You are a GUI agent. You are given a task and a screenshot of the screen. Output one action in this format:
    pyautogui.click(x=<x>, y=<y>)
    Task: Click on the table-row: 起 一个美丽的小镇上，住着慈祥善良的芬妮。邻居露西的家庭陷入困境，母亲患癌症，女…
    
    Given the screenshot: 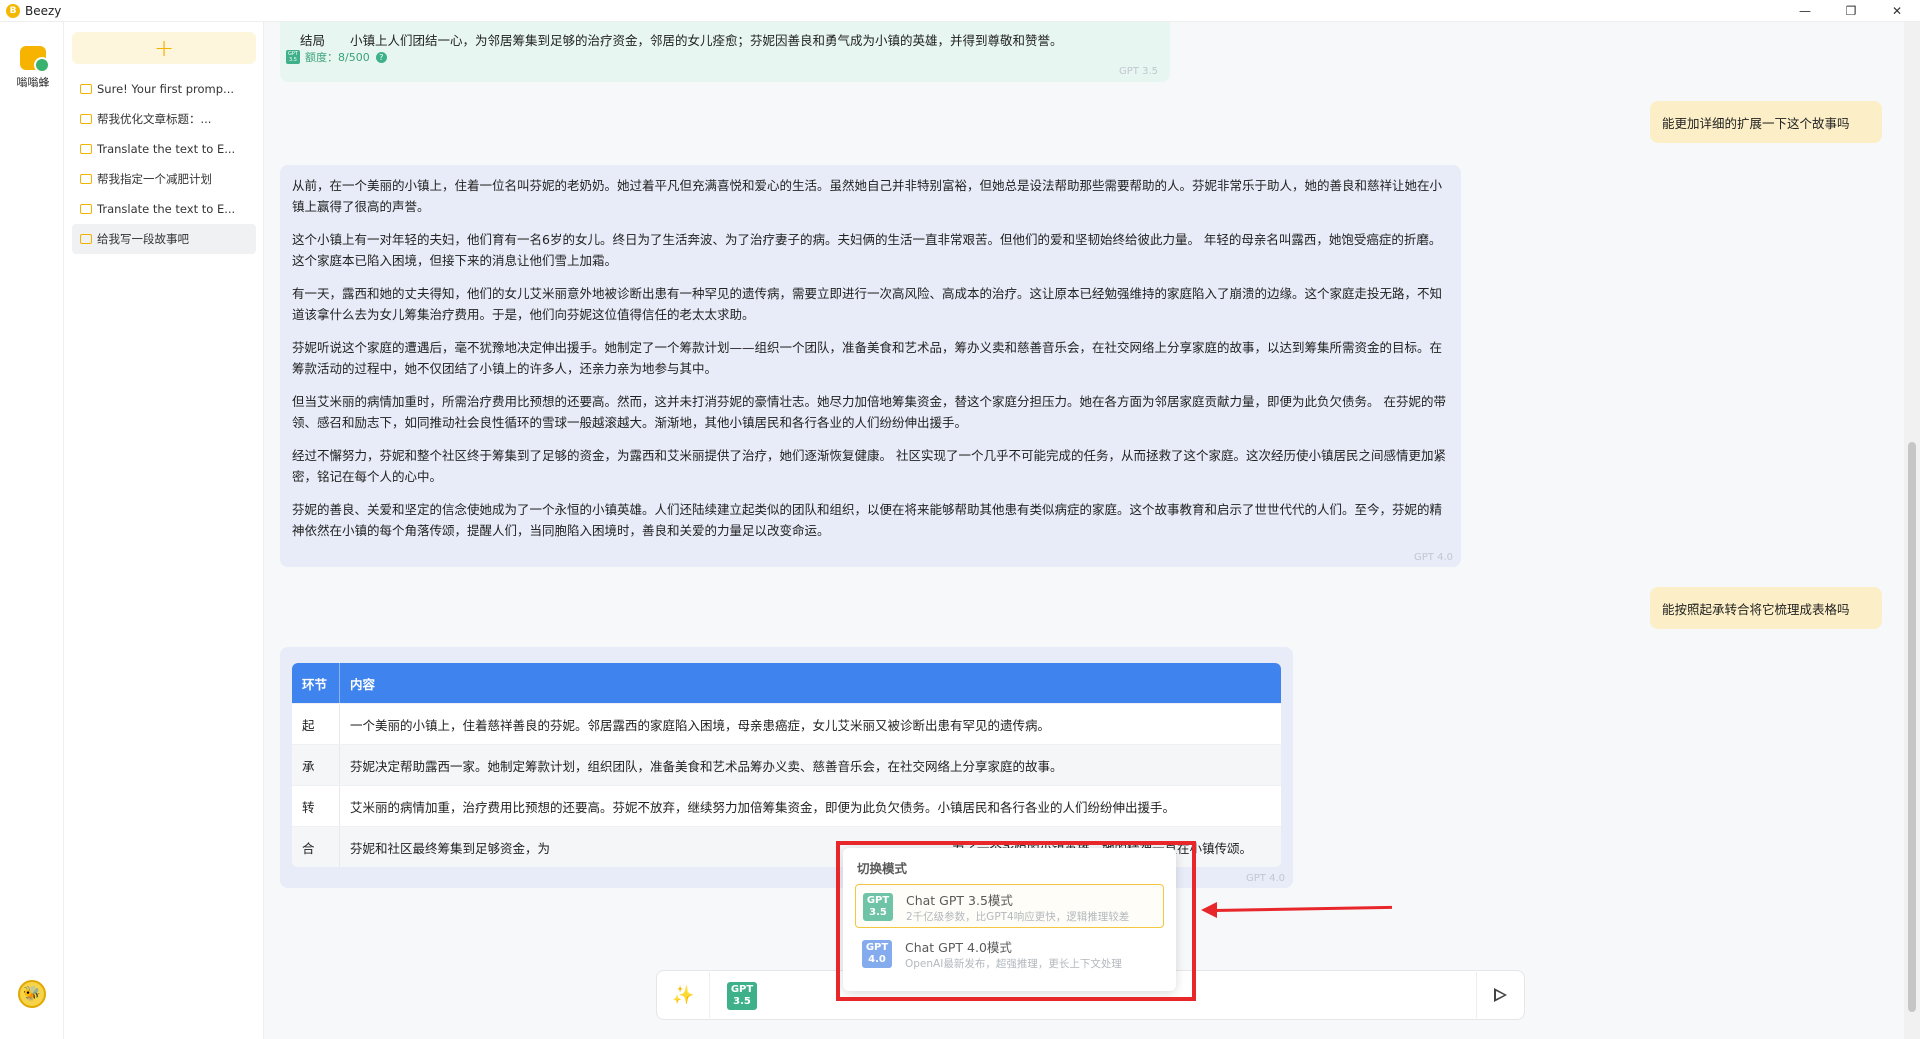 What is the action you would take?
    pyautogui.click(x=786, y=723)
    